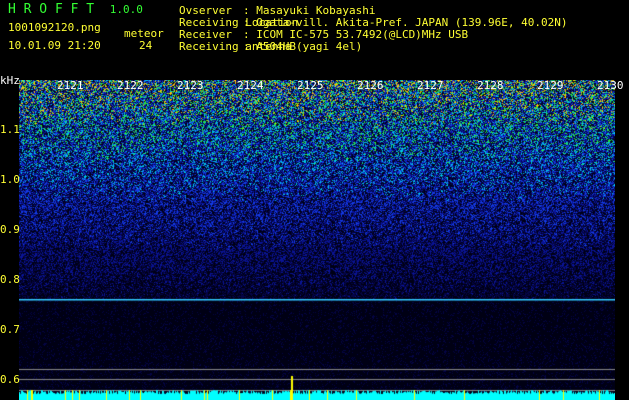 Image resolution: width=629 pixels, height=400 pixels. Describe the element at coordinates (10, 229) in the screenshot. I see `freq-label: 0.9` at that location.